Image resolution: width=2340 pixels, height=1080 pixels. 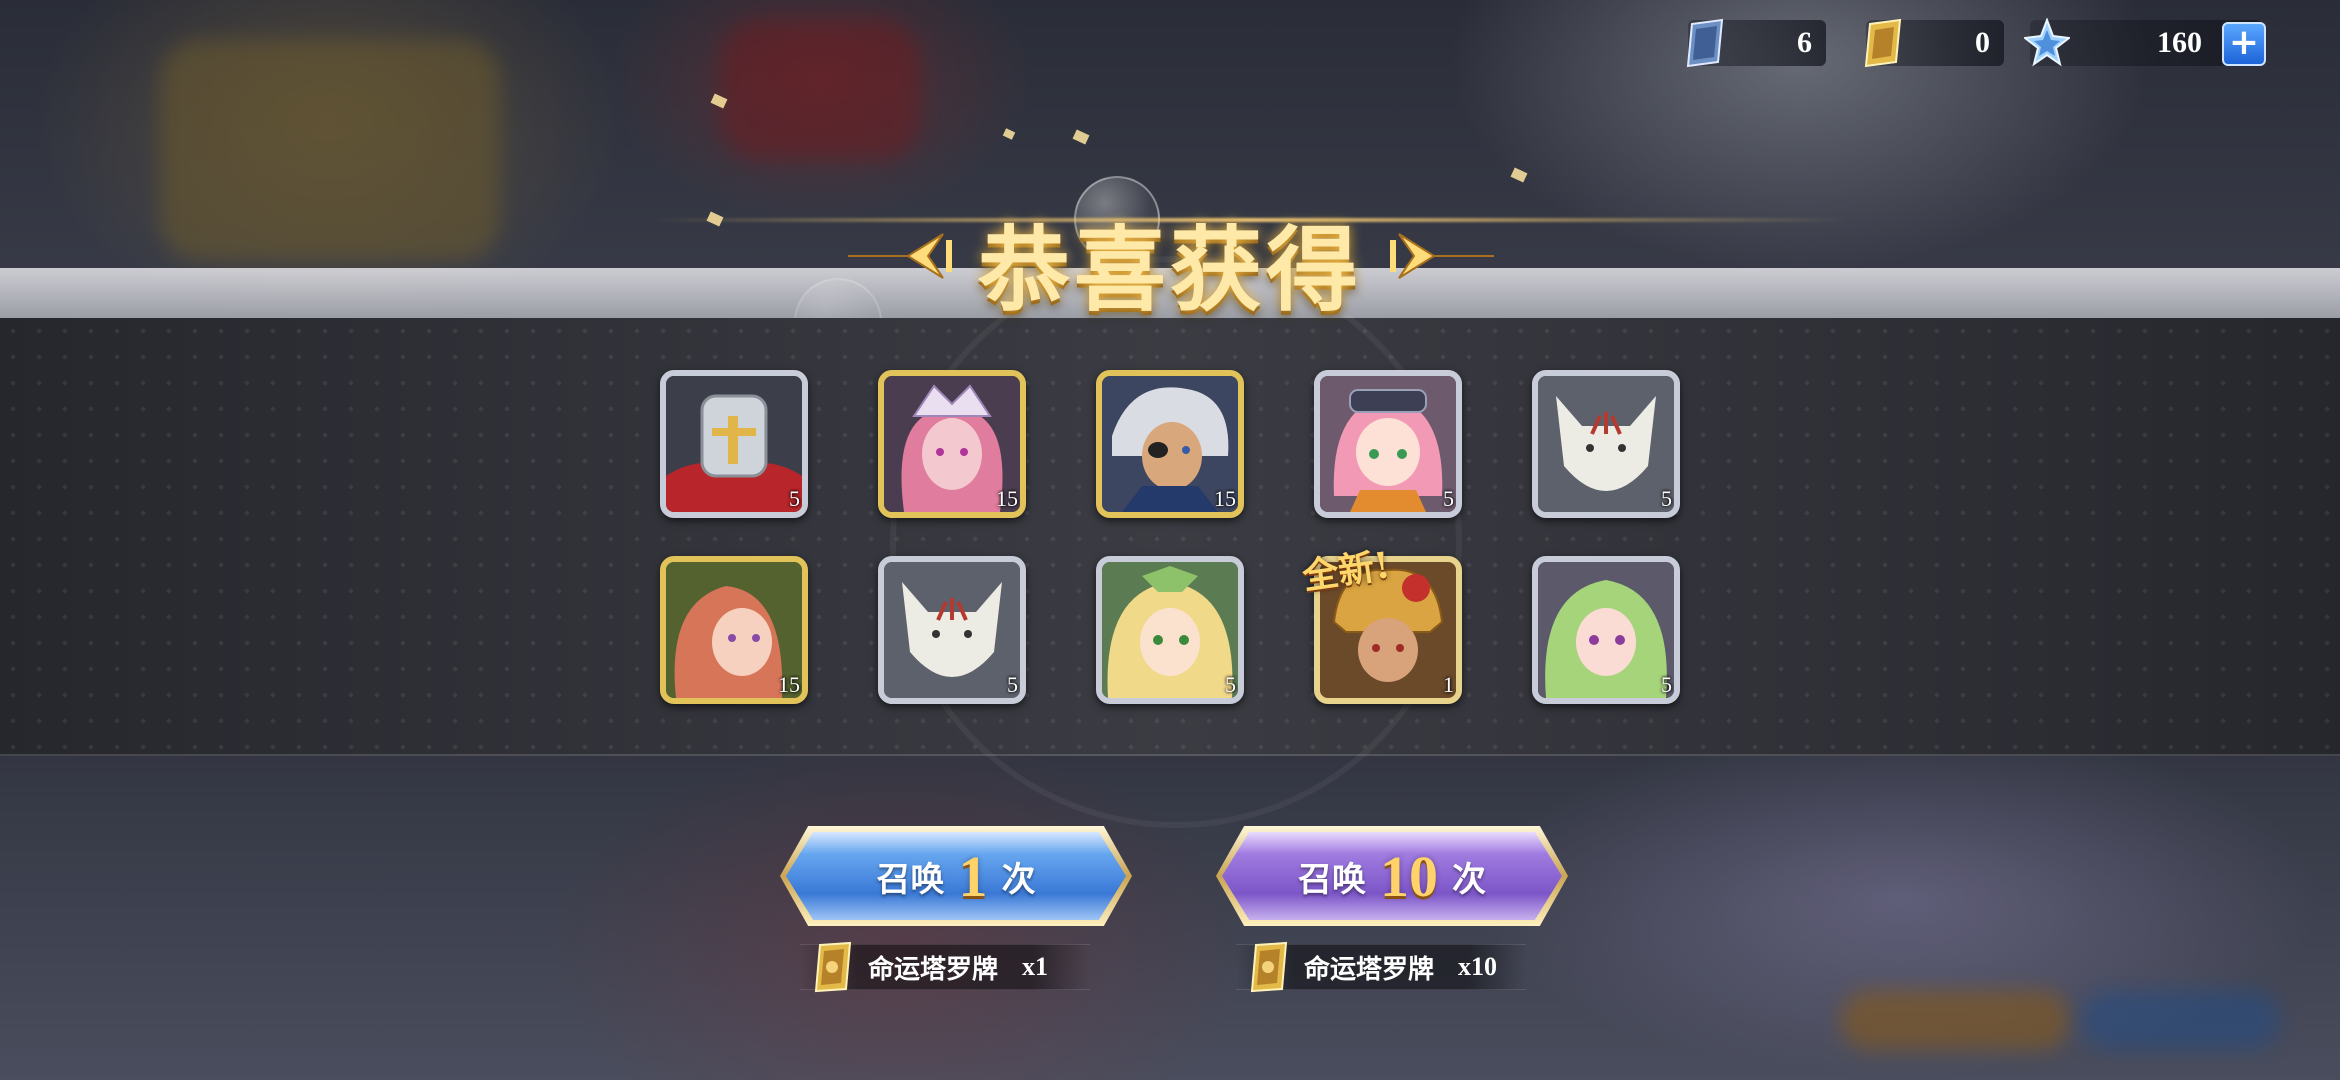 I want to click on add-currency-button: +, so click(x=2244, y=44).